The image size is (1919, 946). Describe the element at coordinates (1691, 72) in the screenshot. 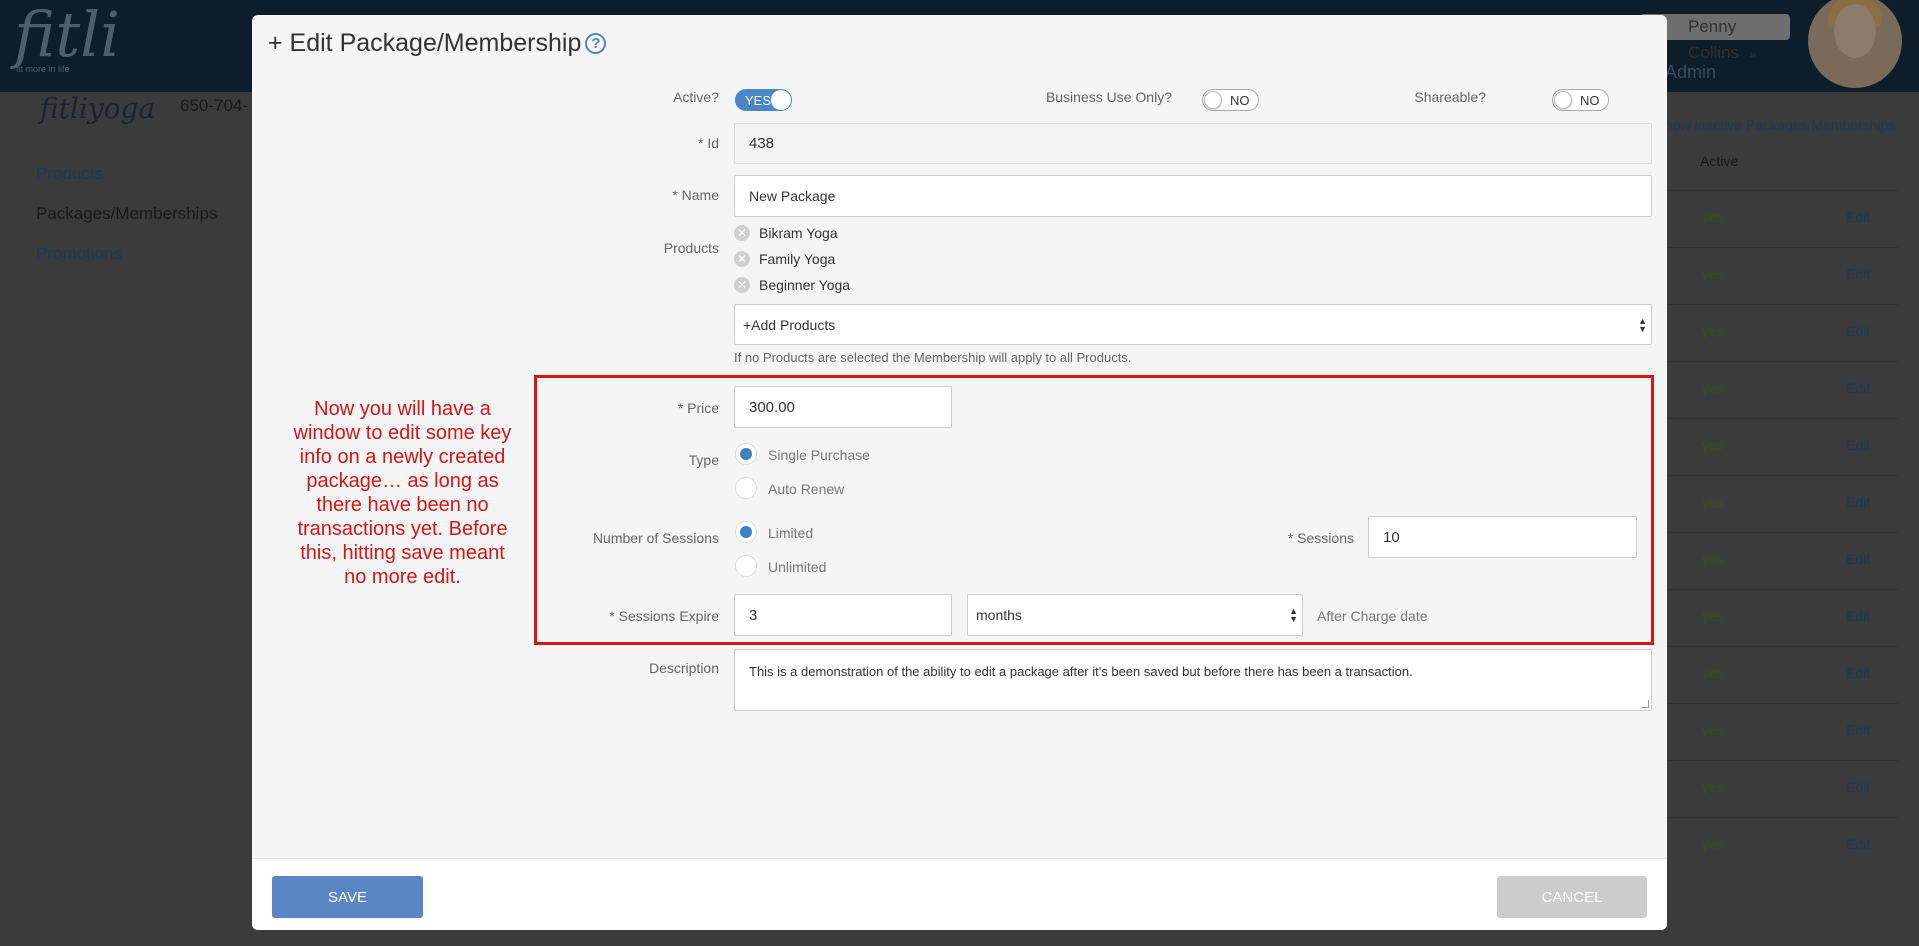

I see `admin-label: Admin` at that location.